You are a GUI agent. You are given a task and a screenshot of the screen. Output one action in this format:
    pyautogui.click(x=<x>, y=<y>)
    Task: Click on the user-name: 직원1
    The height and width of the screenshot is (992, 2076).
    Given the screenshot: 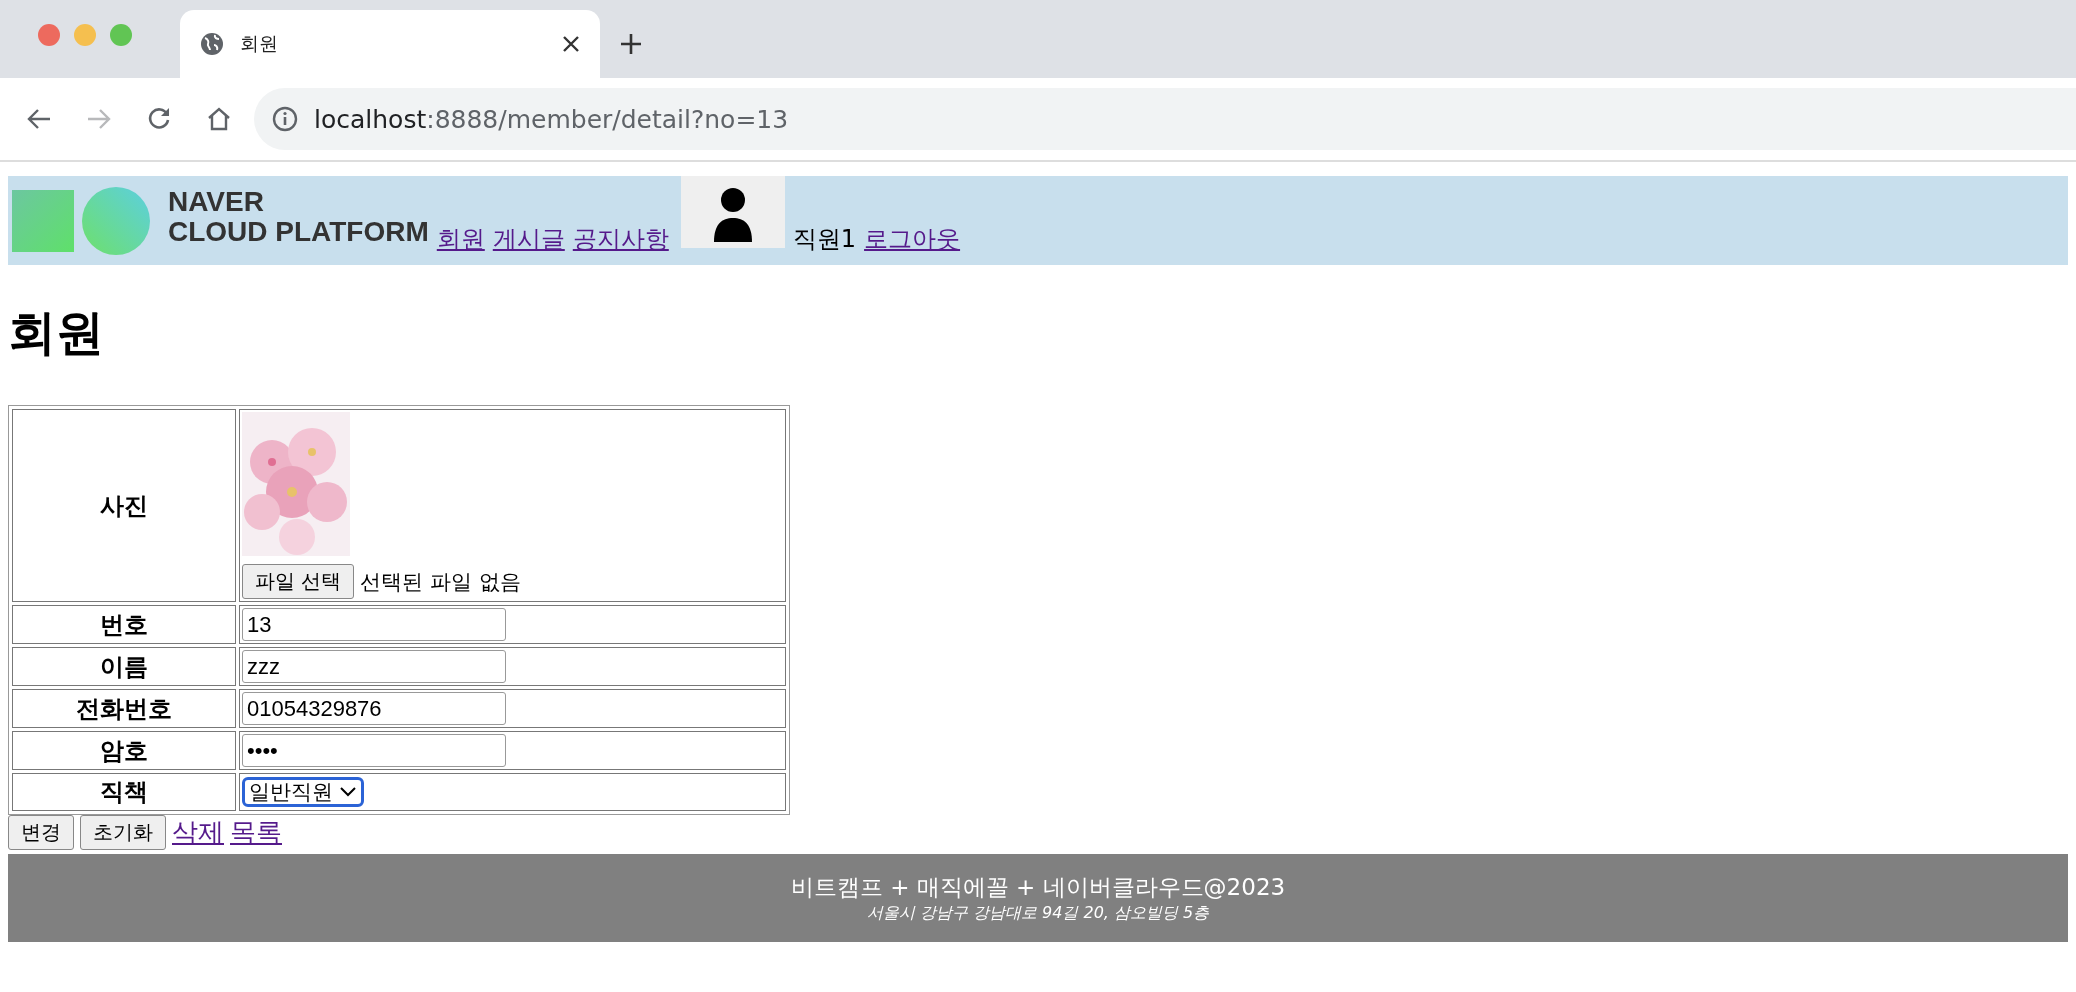 What is the action you would take?
    pyautogui.click(x=824, y=239)
    